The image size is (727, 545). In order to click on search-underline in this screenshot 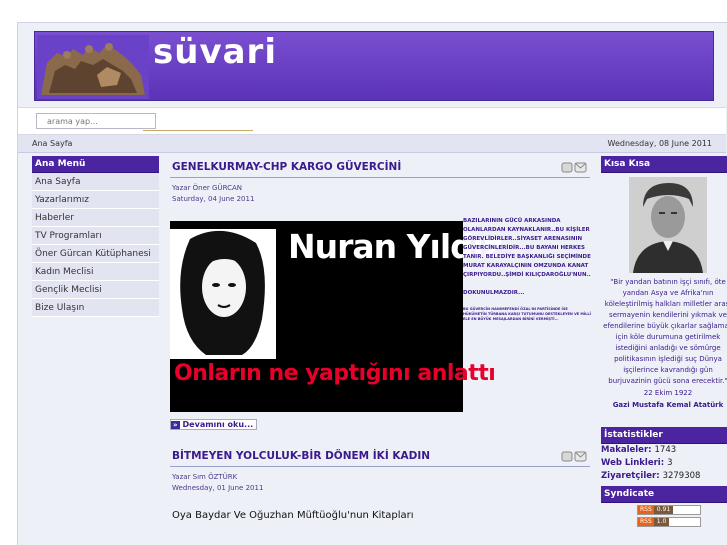, I will do `click(198, 130)`.